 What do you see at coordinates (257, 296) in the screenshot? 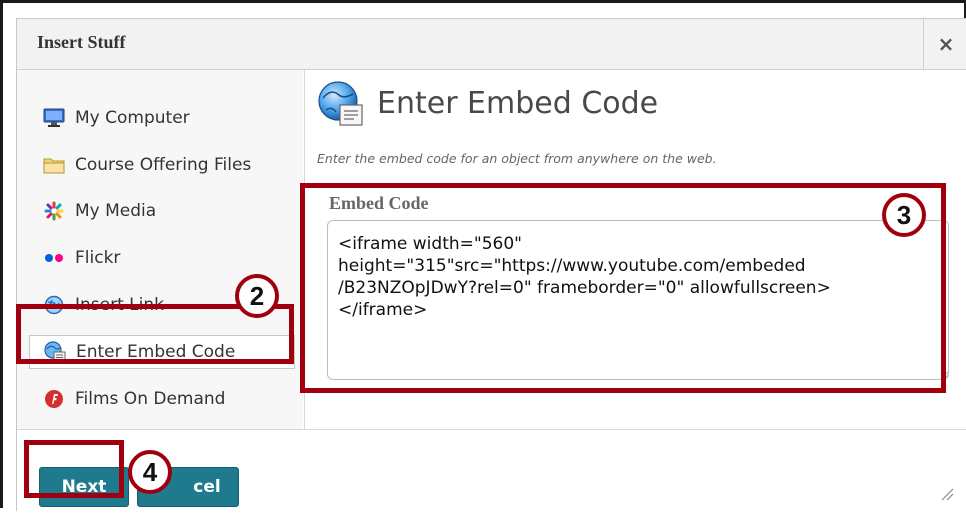
I see `step2-badge: 2` at bounding box center [257, 296].